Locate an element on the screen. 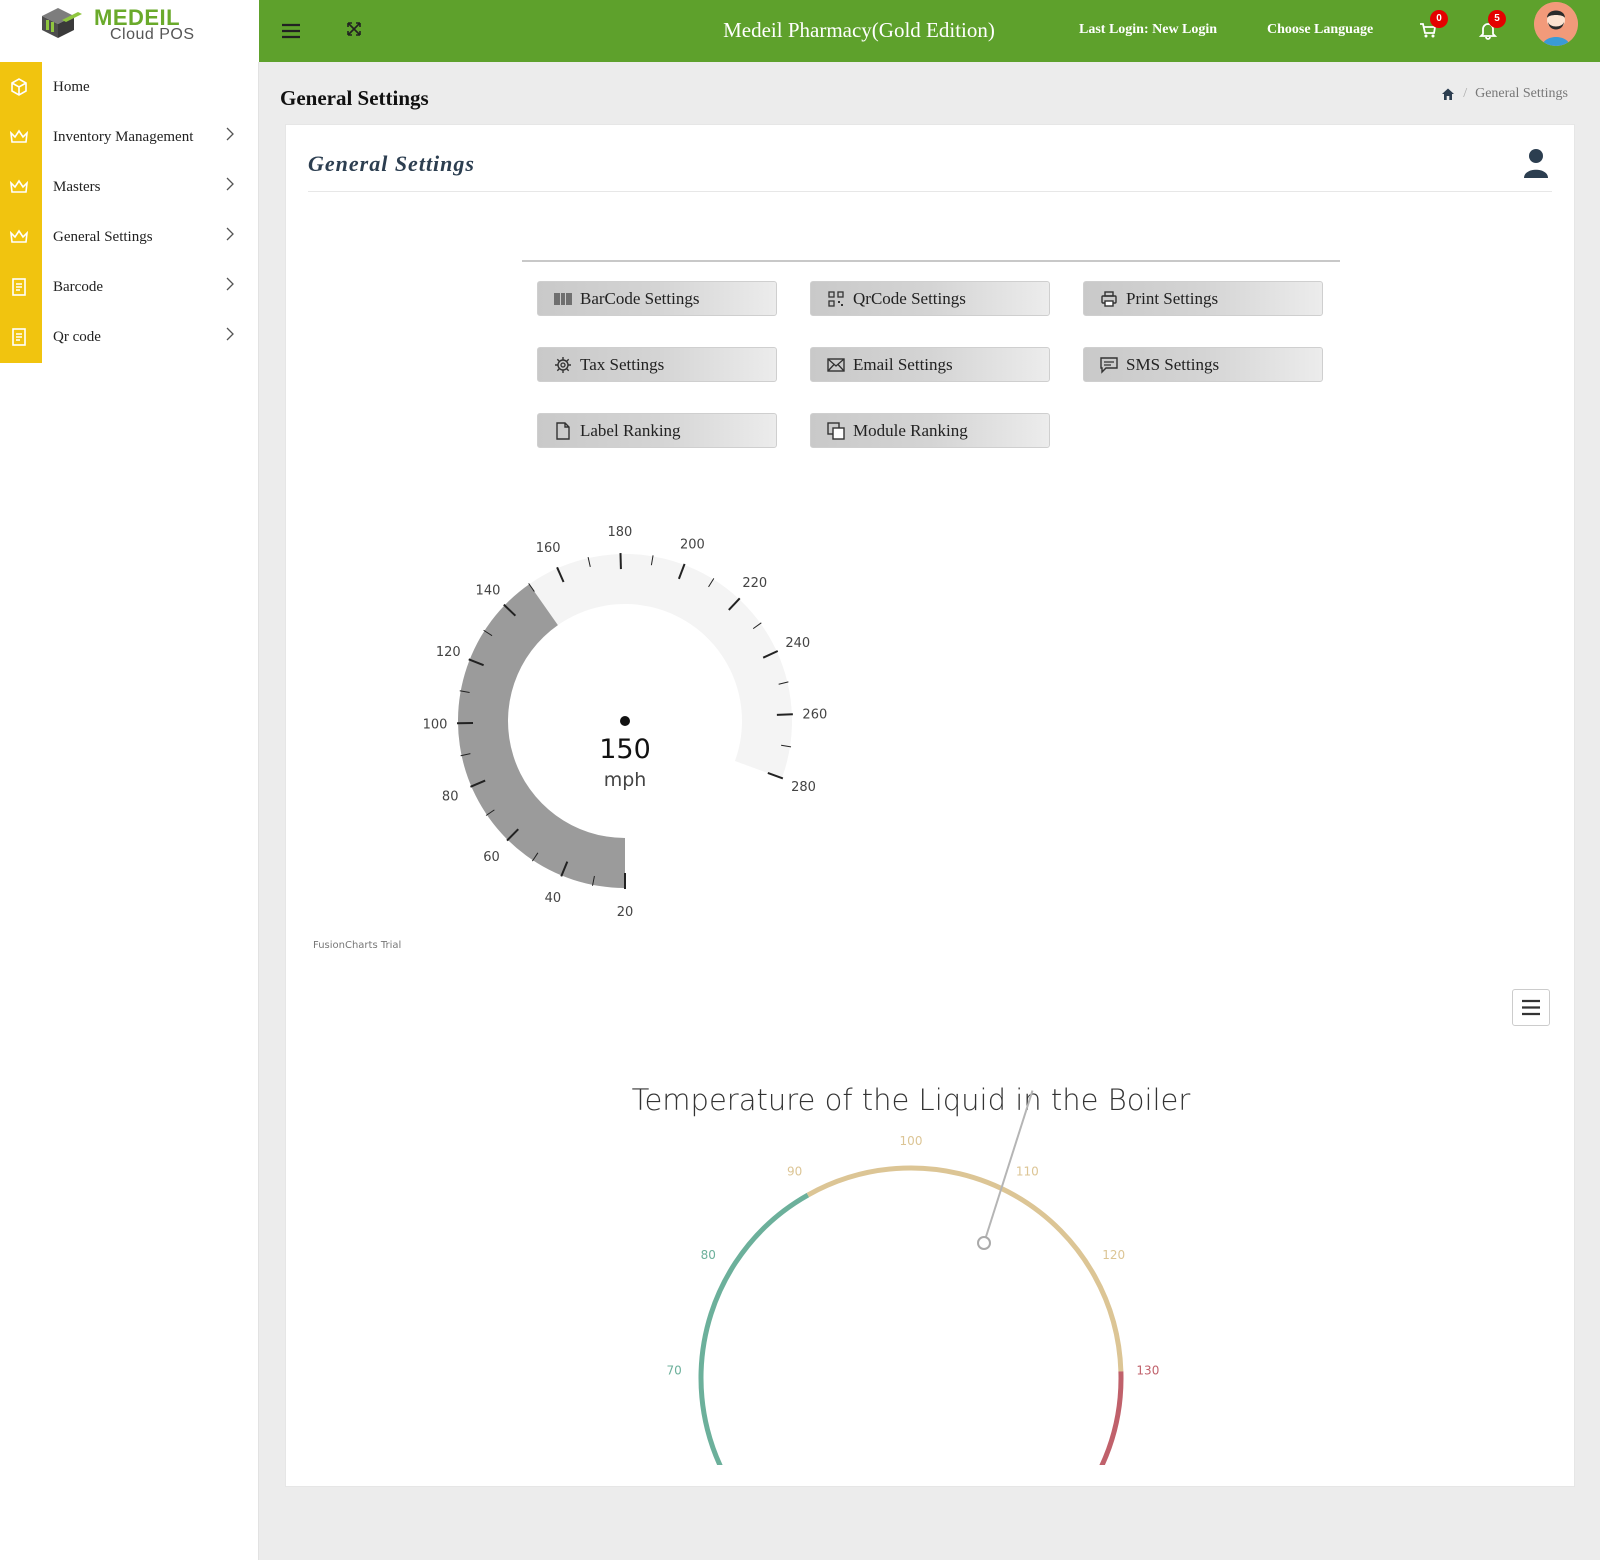 The image size is (1600, 1560). user-profile-icon is located at coordinates (1536, 163).